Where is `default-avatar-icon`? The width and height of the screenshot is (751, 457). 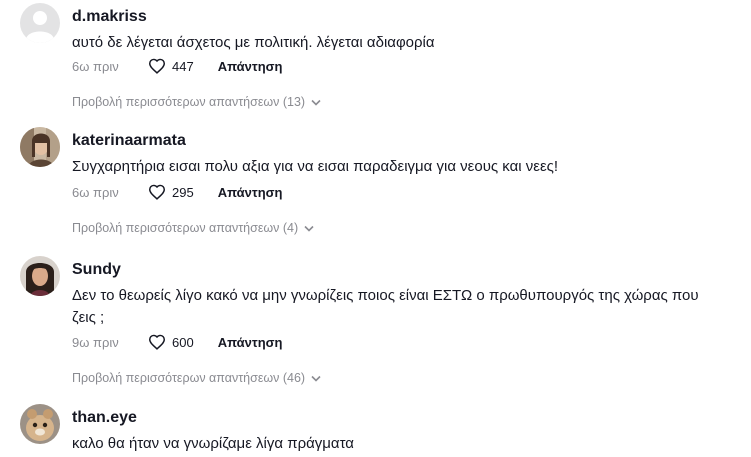
default-avatar-icon is located at coordinates (40, 23).